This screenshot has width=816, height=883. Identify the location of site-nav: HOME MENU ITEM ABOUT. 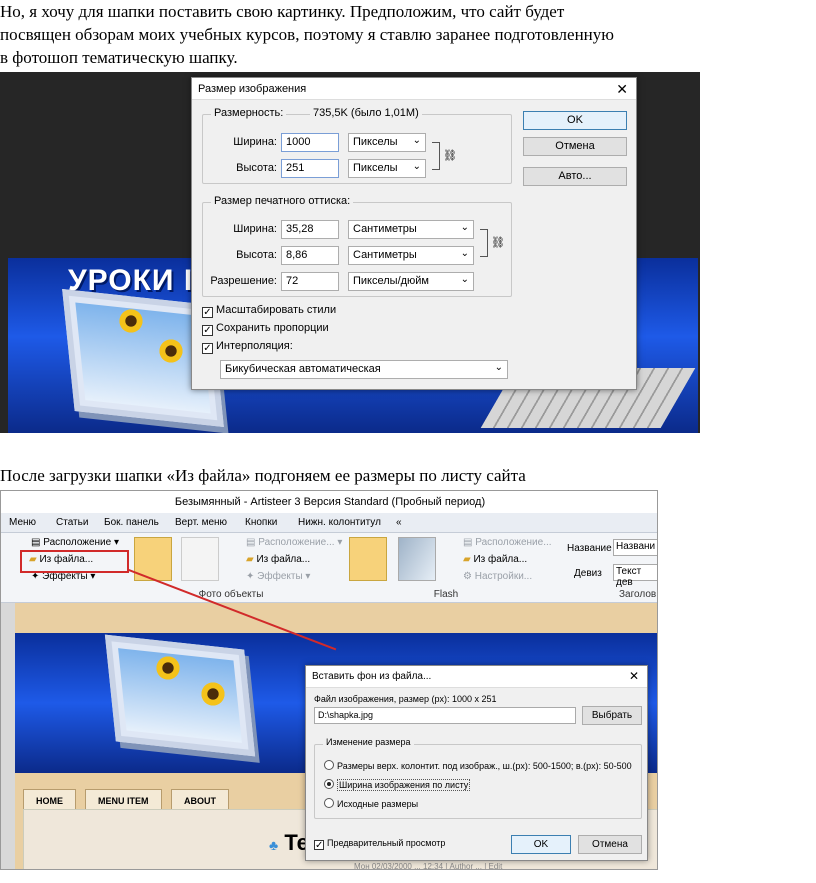
(168, 795).